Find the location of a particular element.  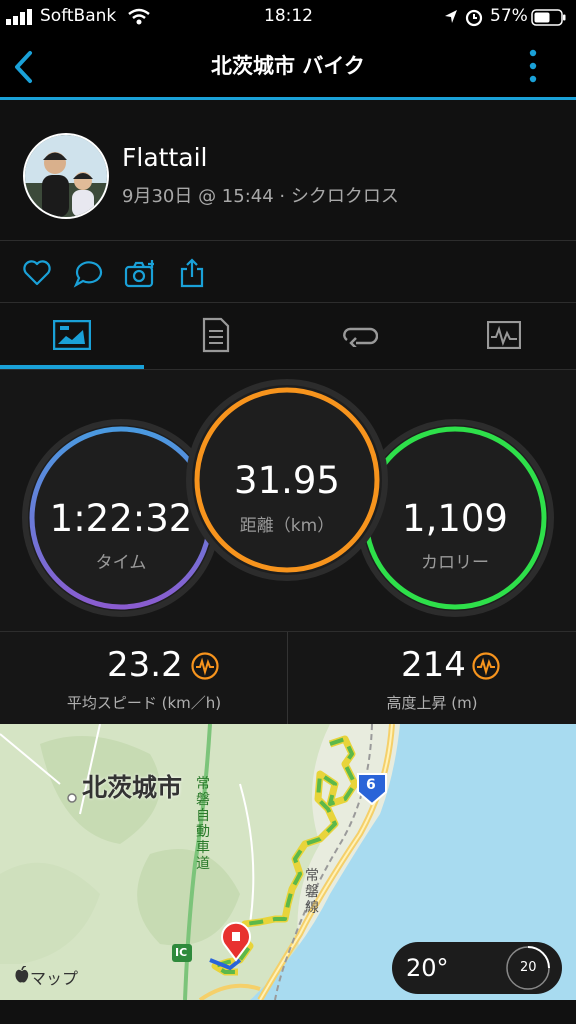

tab-laps is located at coordinates (360, 336).